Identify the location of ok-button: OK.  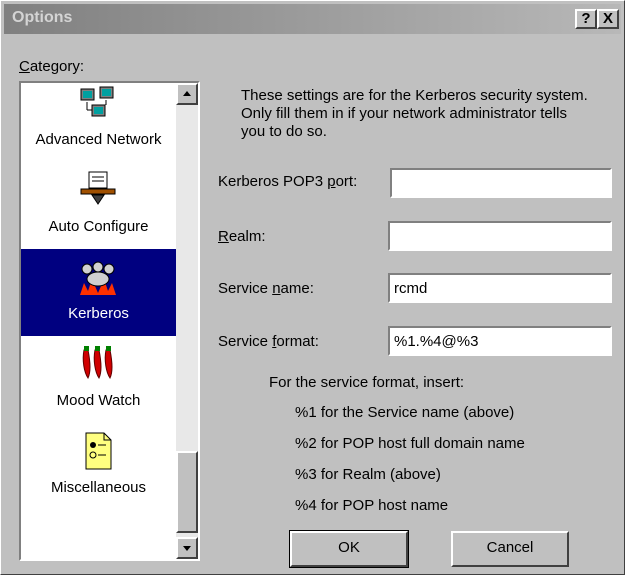
(349, 549).